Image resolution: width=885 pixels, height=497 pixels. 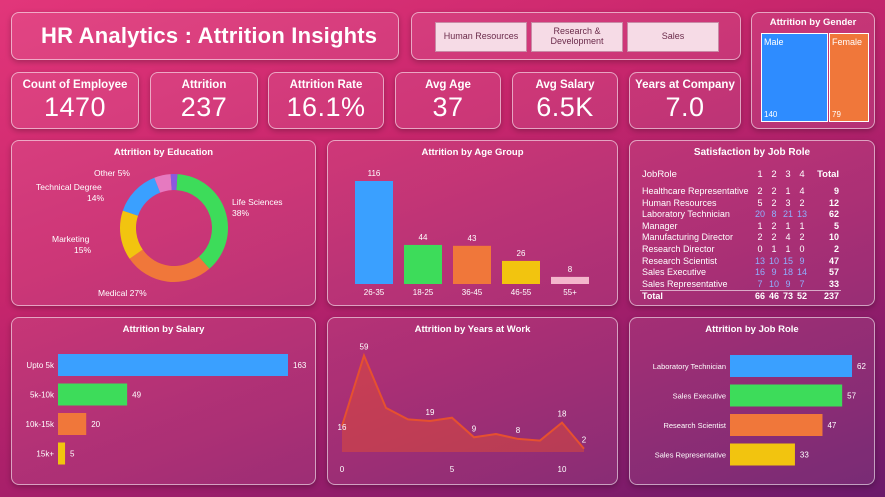 I want to click on satisfaction-cell: 21, so click(x=788, y=214).